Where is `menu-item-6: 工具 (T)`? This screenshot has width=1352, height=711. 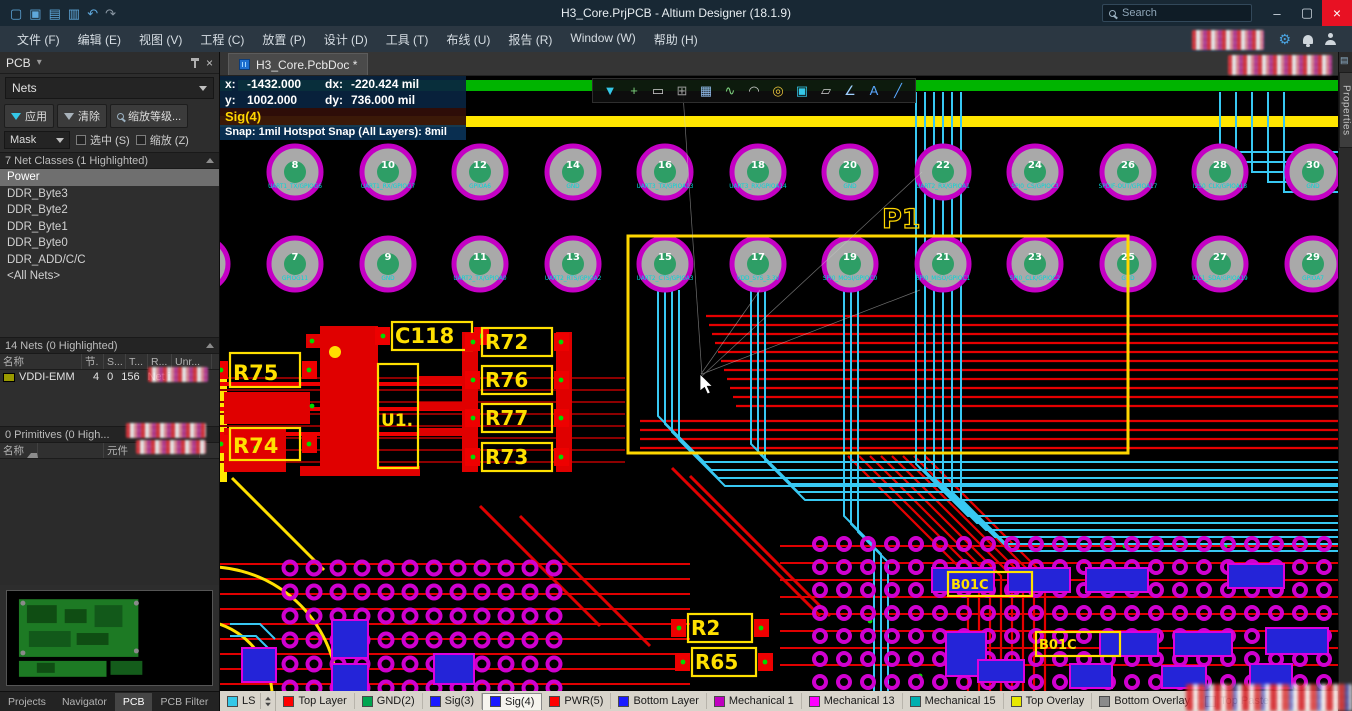 menu-item-6: 工具 (T) is located at coordinates (407, 39).